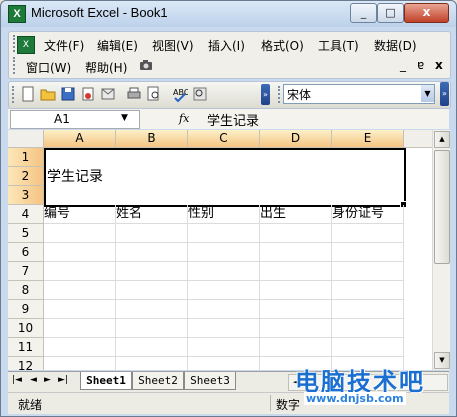 The height and width of the screenshot is (417, 457). What do you see at coordinates (26, 309) in the screenshot?
I see `row-header-9: 9` at bounding box center [26, 309].